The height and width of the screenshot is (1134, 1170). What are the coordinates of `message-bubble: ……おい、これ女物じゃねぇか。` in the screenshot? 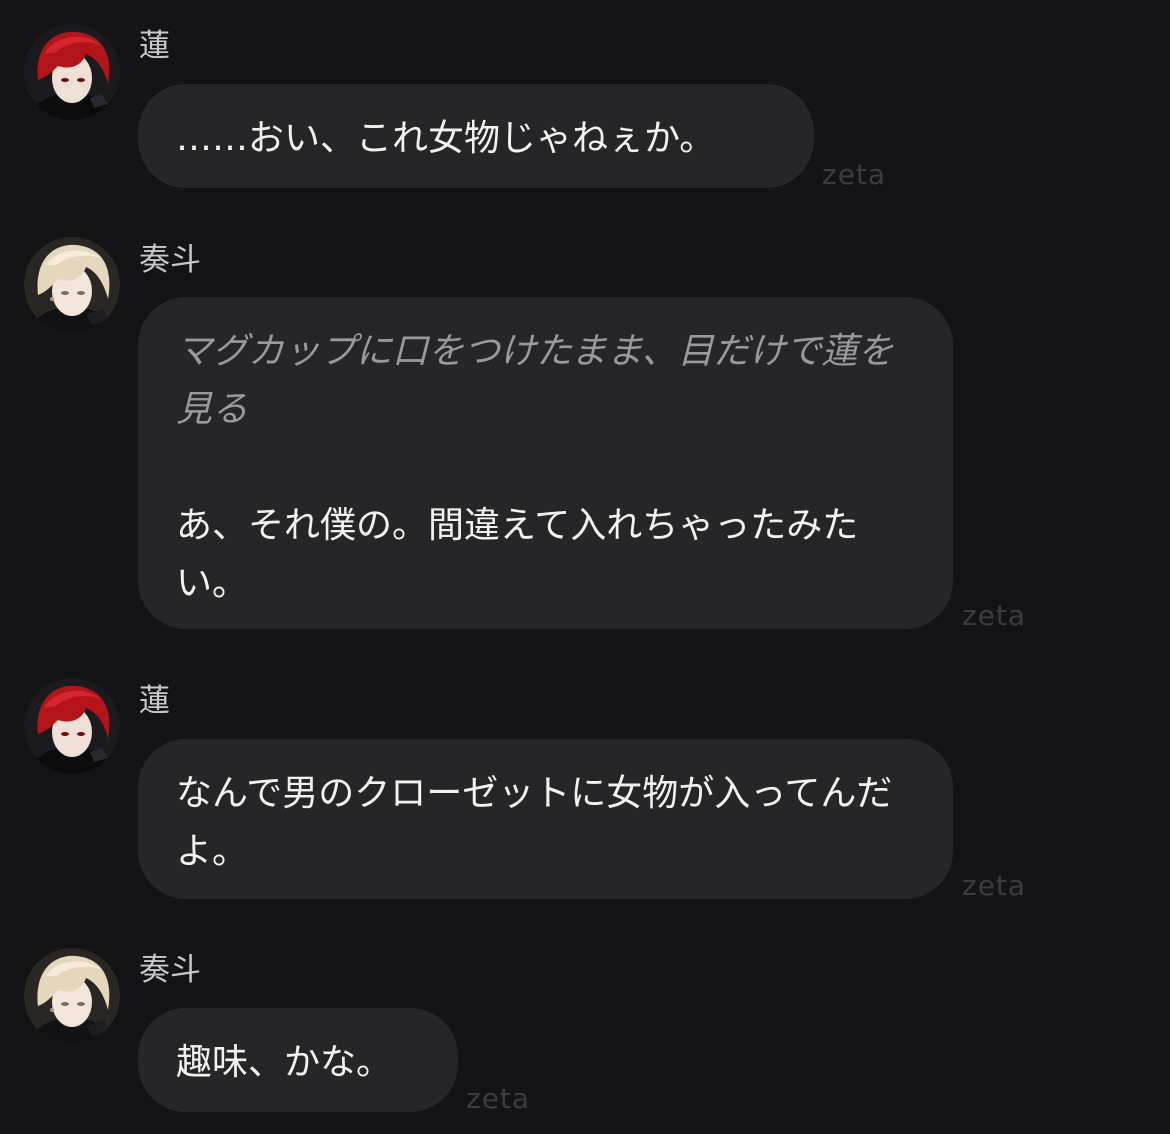 It's located at (476, 136).